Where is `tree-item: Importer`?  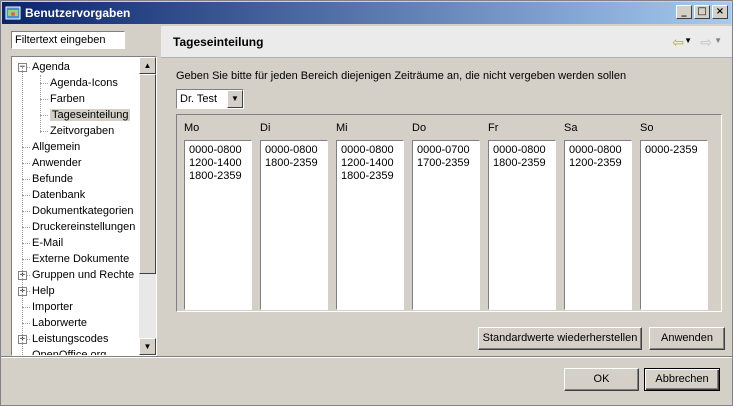
tree-item: Importer is located at coordinates (52, 307).